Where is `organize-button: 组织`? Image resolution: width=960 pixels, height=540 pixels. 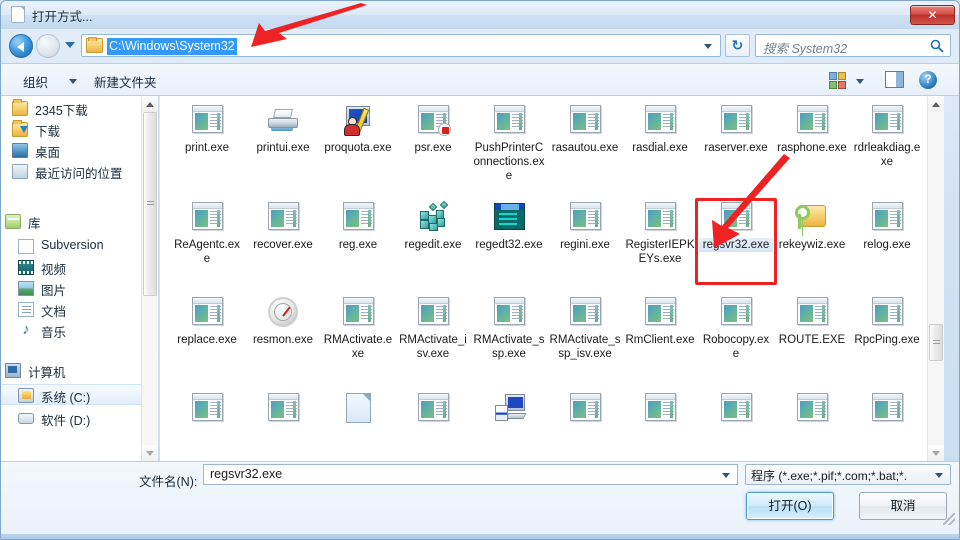 organize-button: 组织 is located at coordinates (35, 81).